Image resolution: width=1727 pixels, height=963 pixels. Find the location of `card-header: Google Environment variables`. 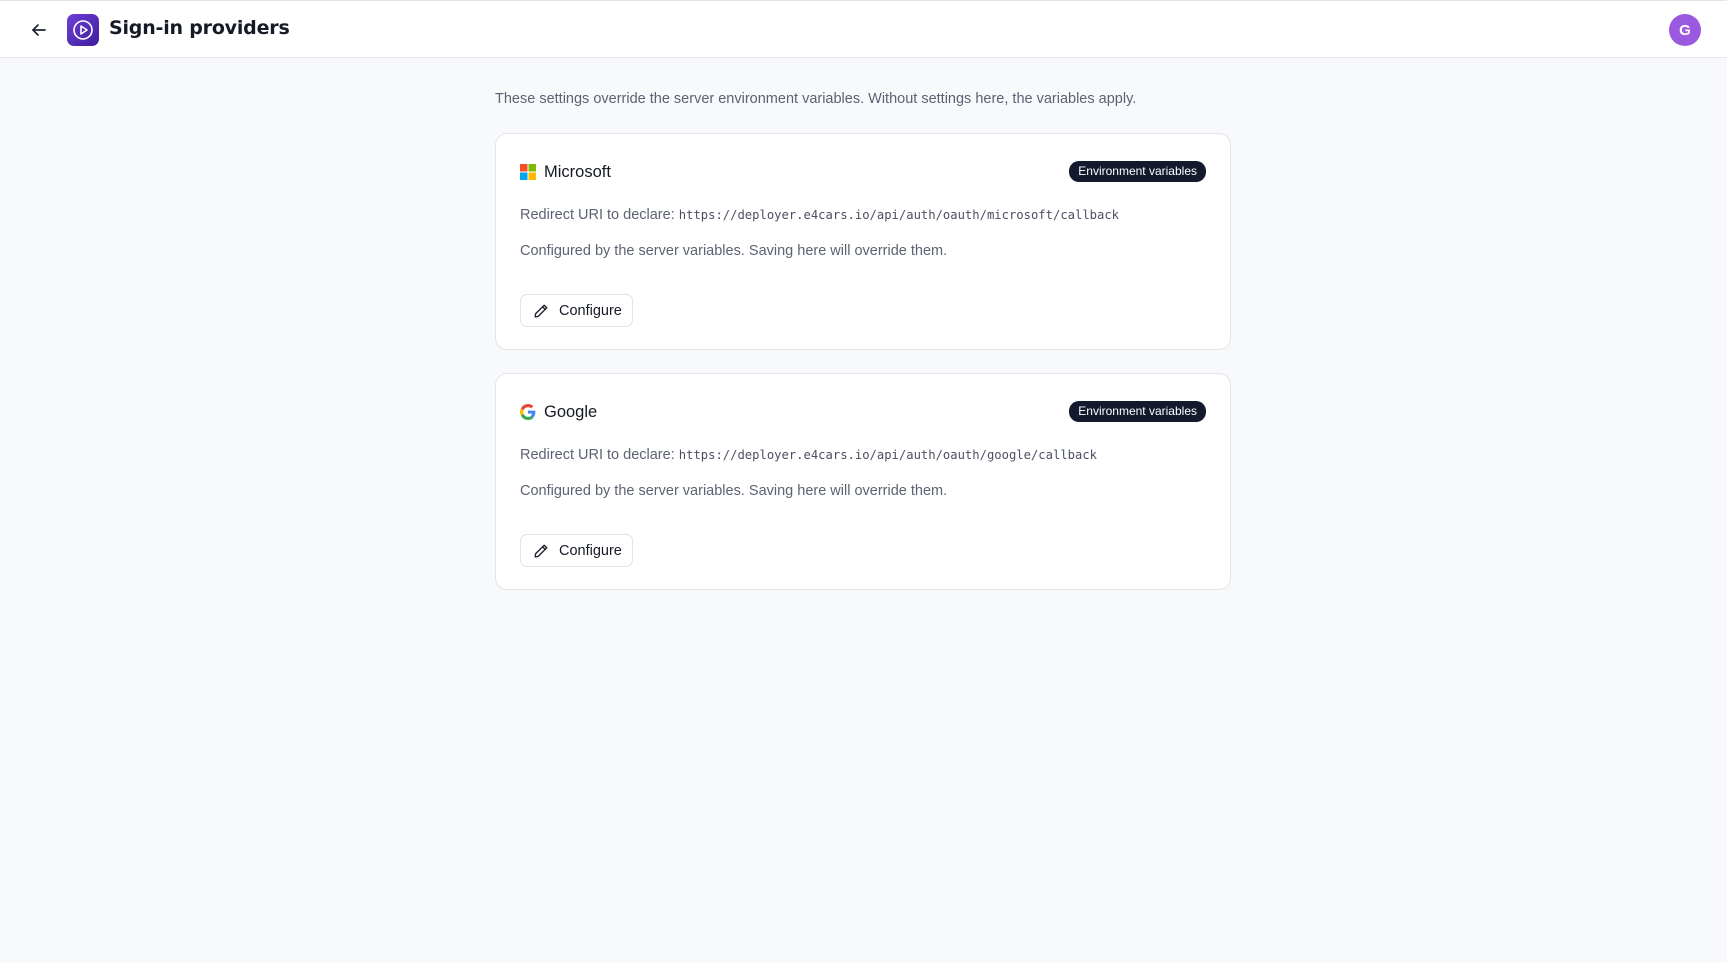

card-header: Google Environment variables is located at coordinates (863, 412).